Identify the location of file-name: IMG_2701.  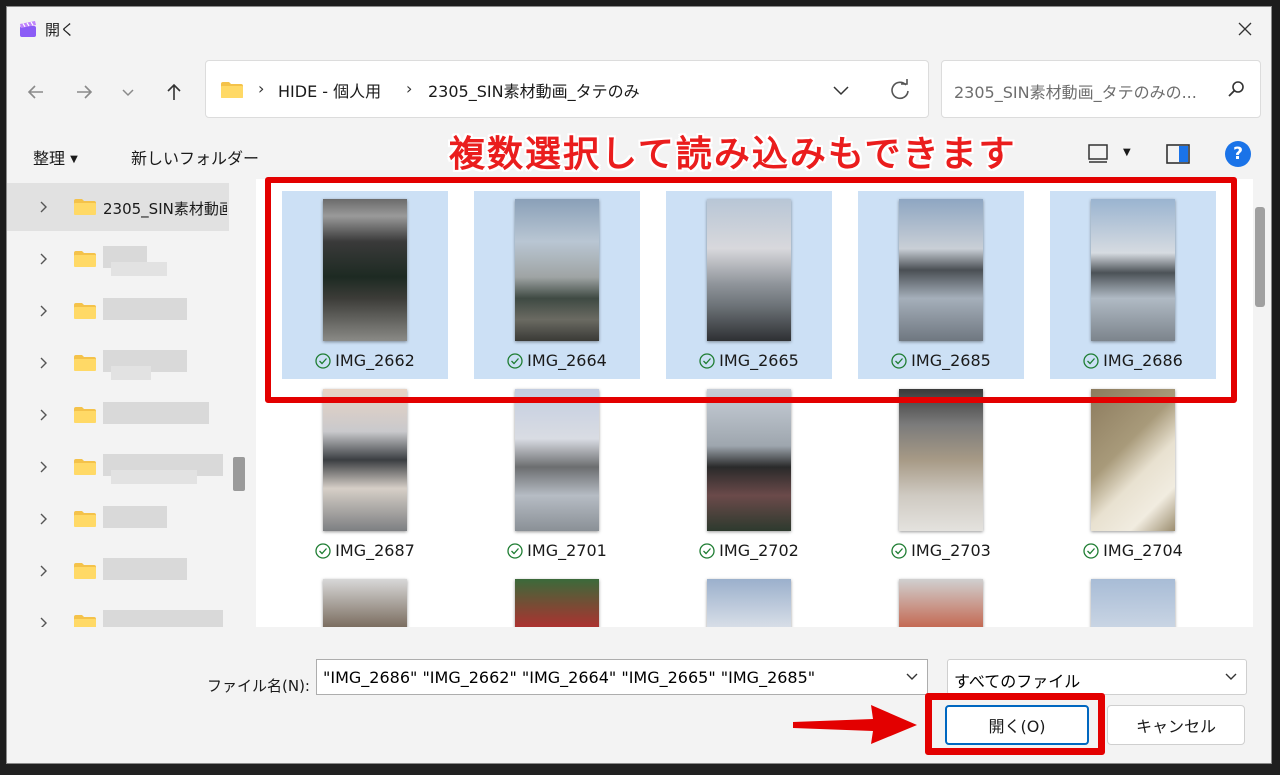
(557, 550).